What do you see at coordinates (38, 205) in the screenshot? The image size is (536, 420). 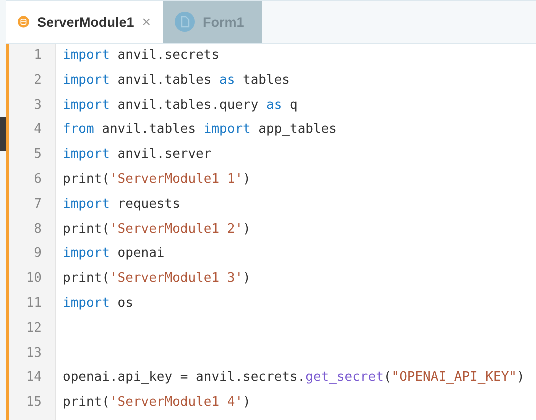 I see `line-number: 7` at bounding box center [38, 205].